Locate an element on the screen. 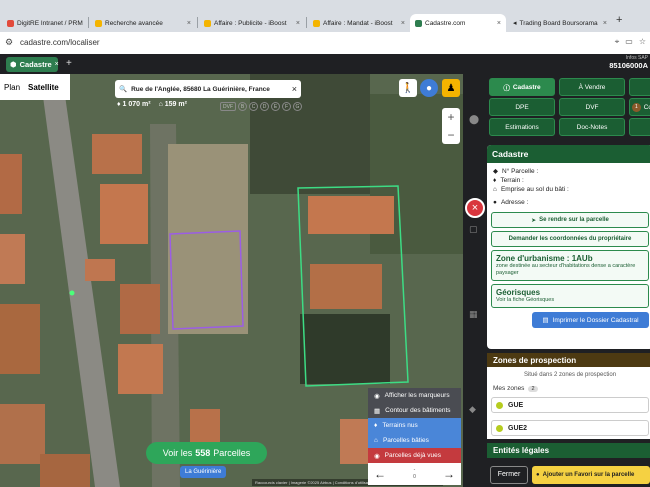 This screenshot has height=487, width=650. tab-a-vendre: À Vendre is located at coordinates (592, 87).